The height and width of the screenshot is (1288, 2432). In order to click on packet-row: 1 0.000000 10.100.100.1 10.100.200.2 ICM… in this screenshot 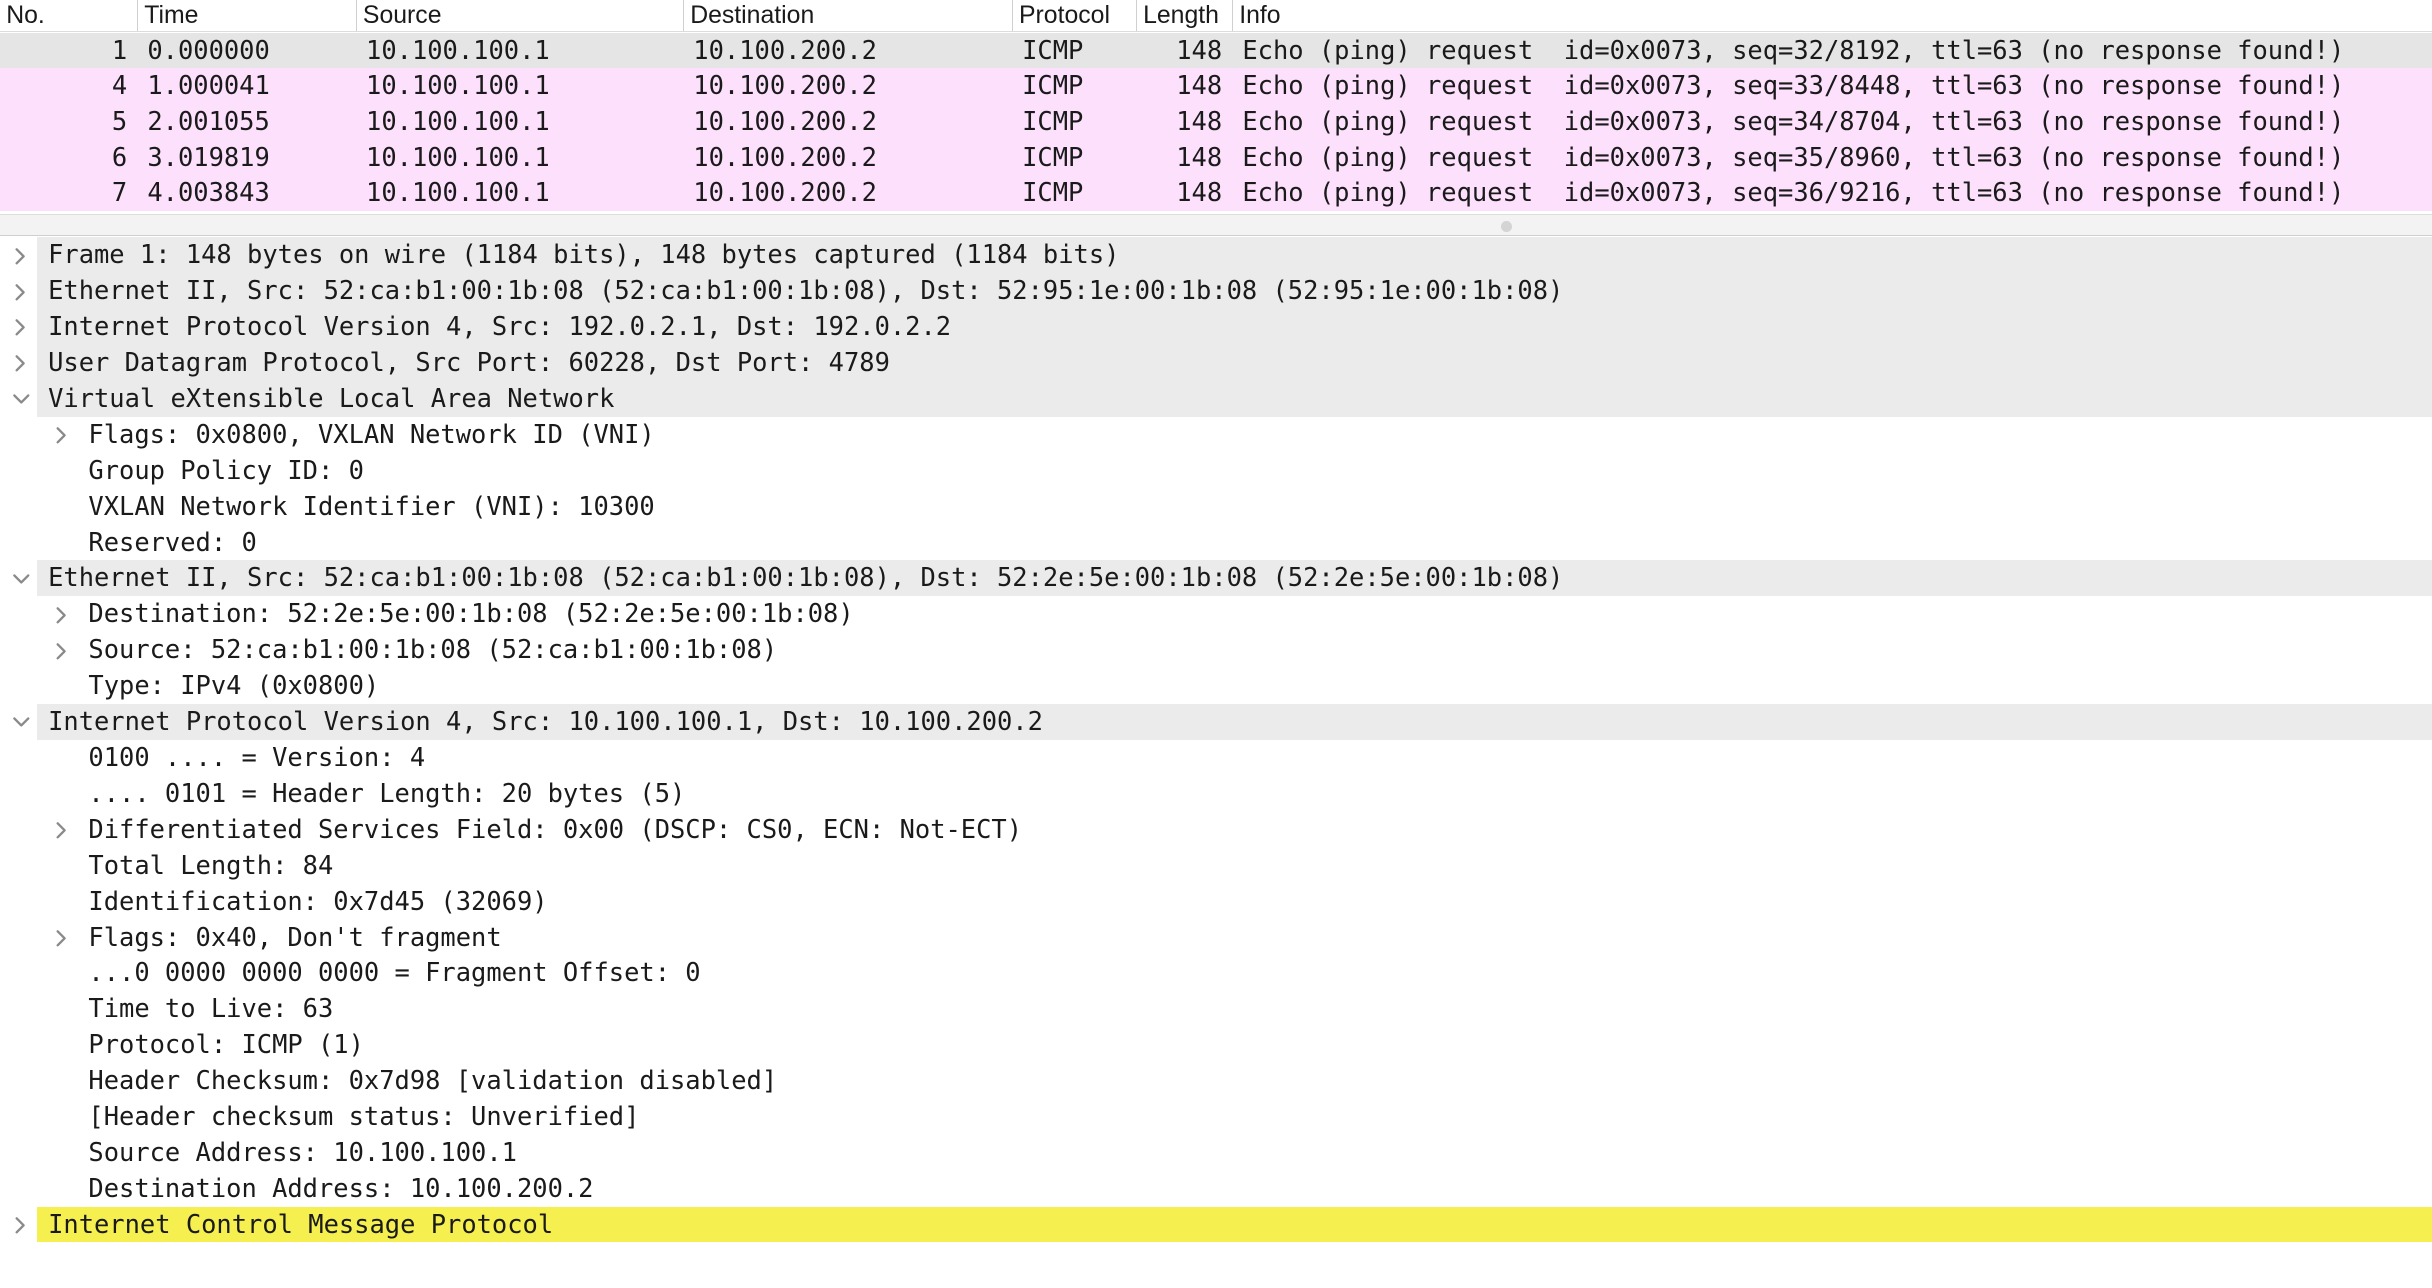, I will do `click(1216, 50)`.